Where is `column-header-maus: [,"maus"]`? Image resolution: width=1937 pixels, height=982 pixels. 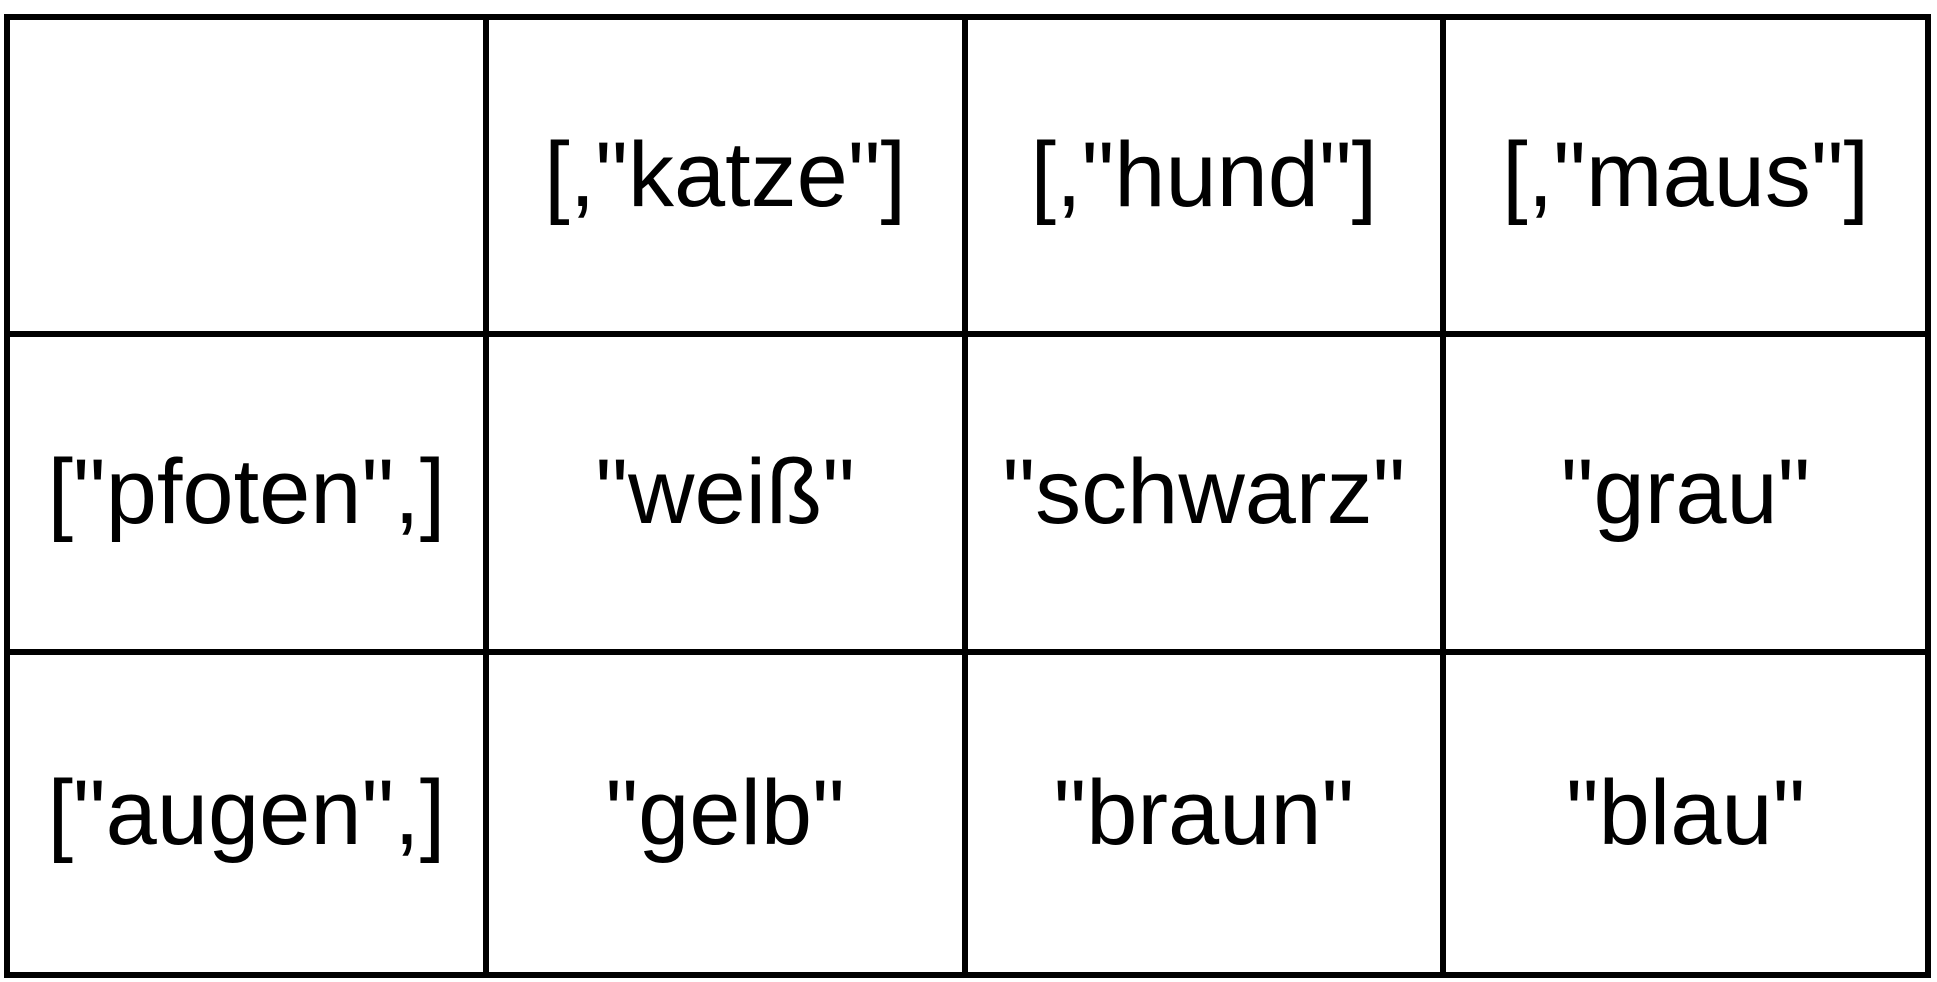 column-header-maus: [,"maus"] is located at coordinates (1685, 179).